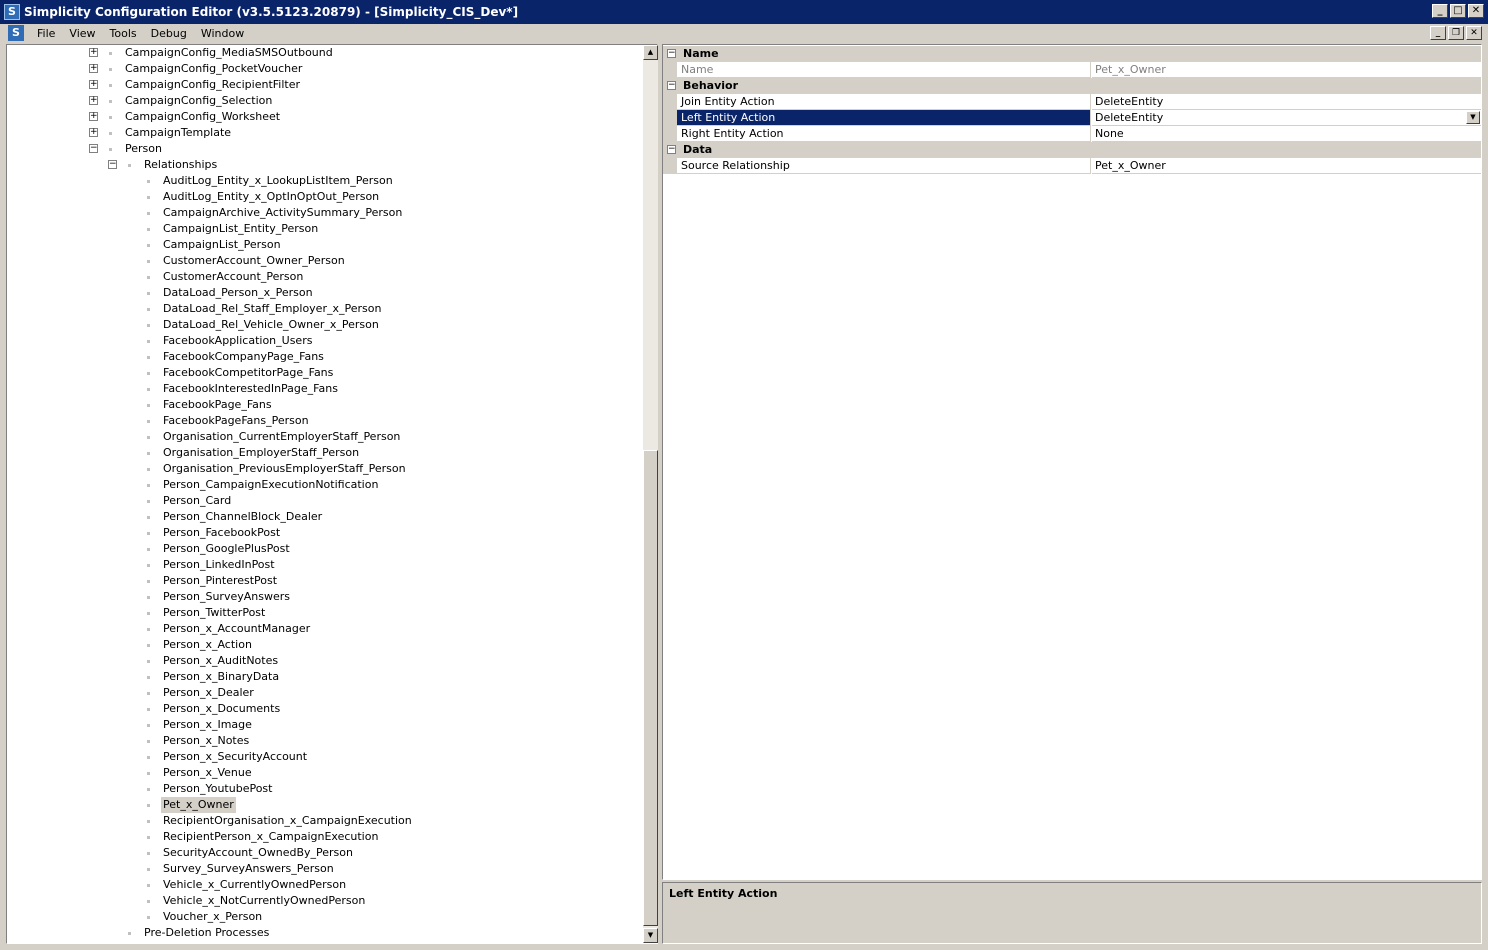  What do you see at coordinates (325, 373) in the screenshot?
I see `tree-node: FacebookCompetitorPage_Fans` at bounding box center [325, 373].